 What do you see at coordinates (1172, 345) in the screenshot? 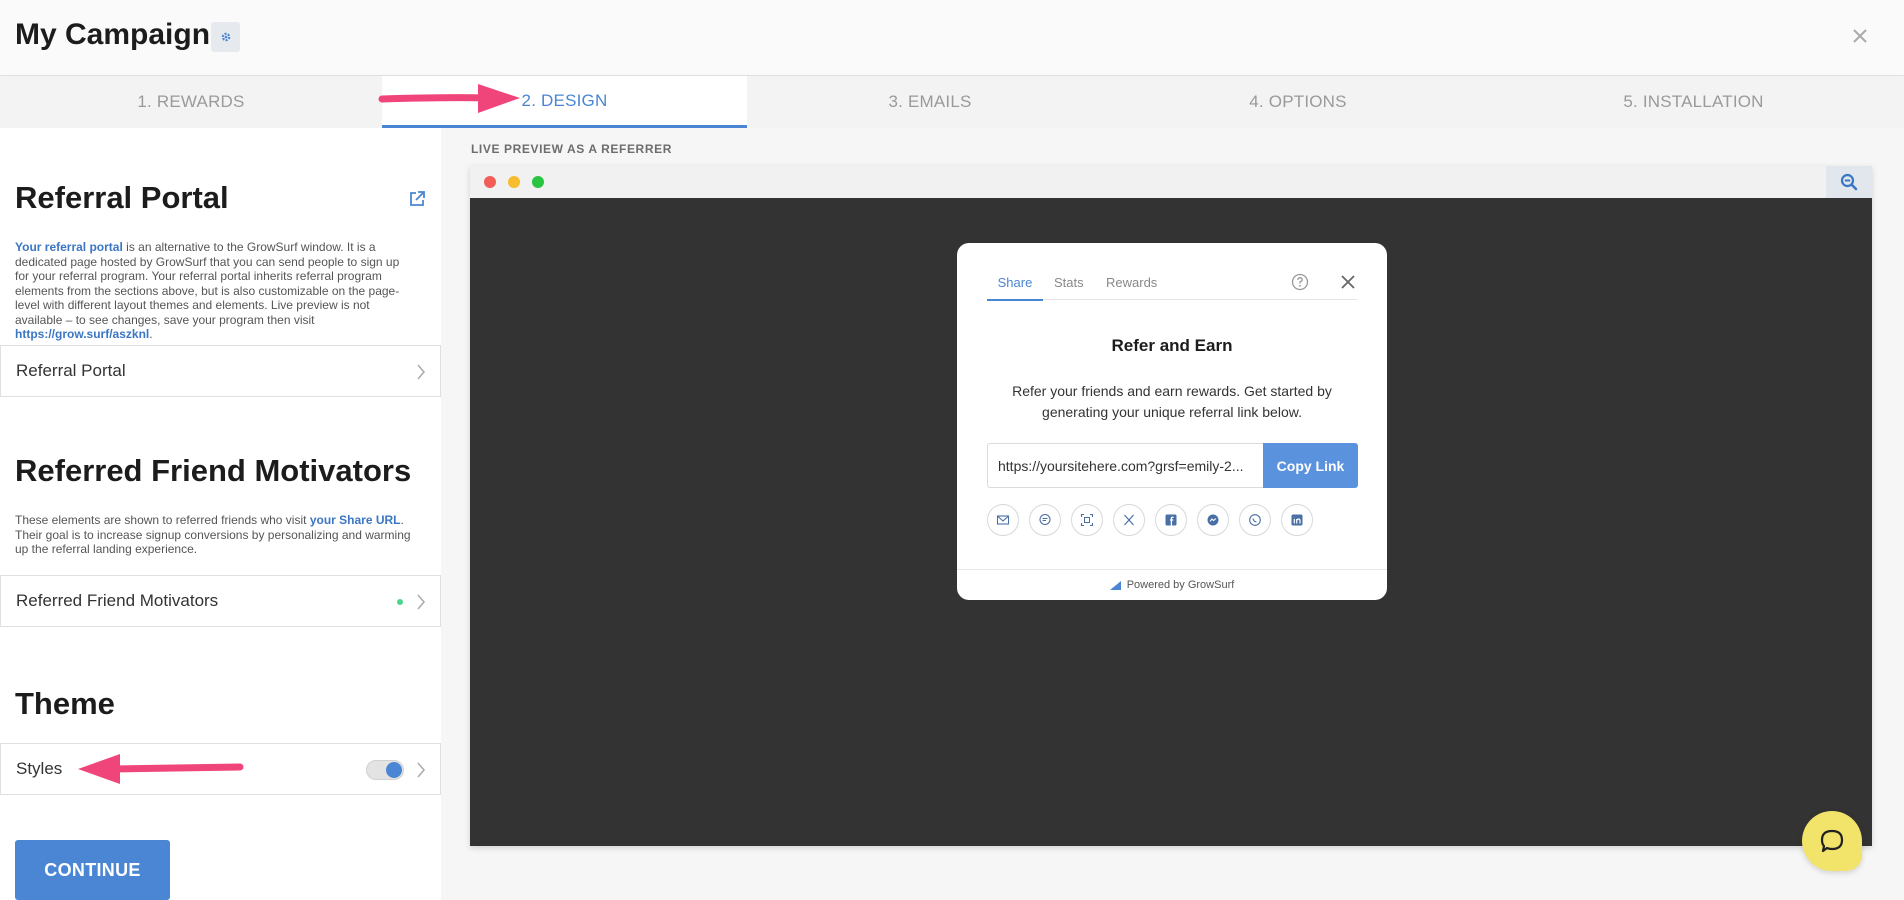
I see `modal-title: Refer and Earn` at bounding box center [1172, 345].